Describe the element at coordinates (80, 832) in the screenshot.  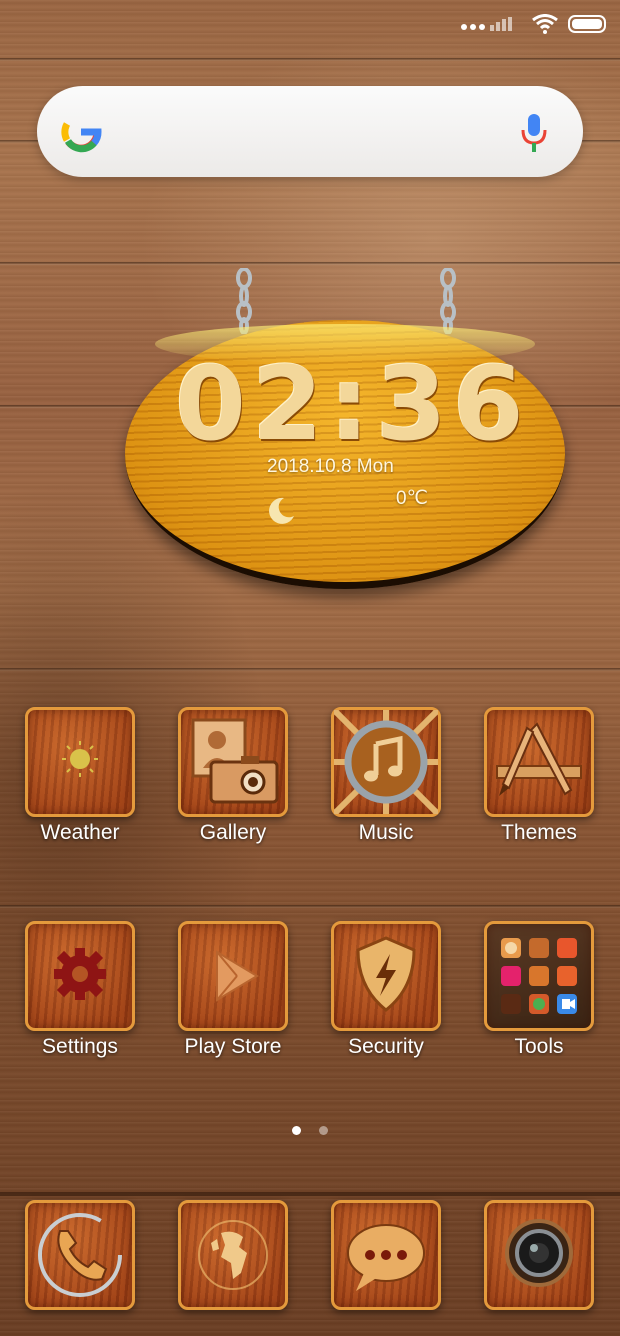
I see `app-label: Weather` at that location.